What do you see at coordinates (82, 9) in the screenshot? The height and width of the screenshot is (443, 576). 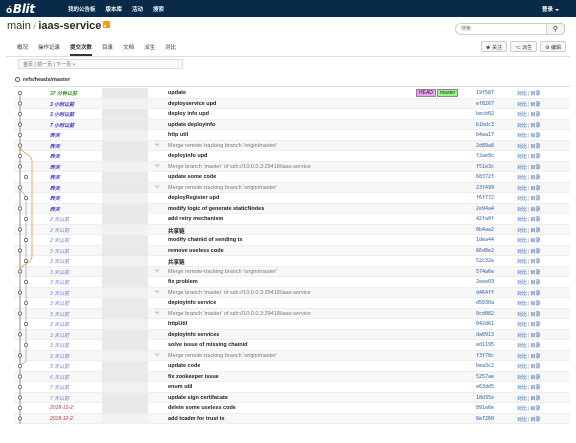 I see `nav-dashboard: 我的公告板` at bounding box center [82, 9].